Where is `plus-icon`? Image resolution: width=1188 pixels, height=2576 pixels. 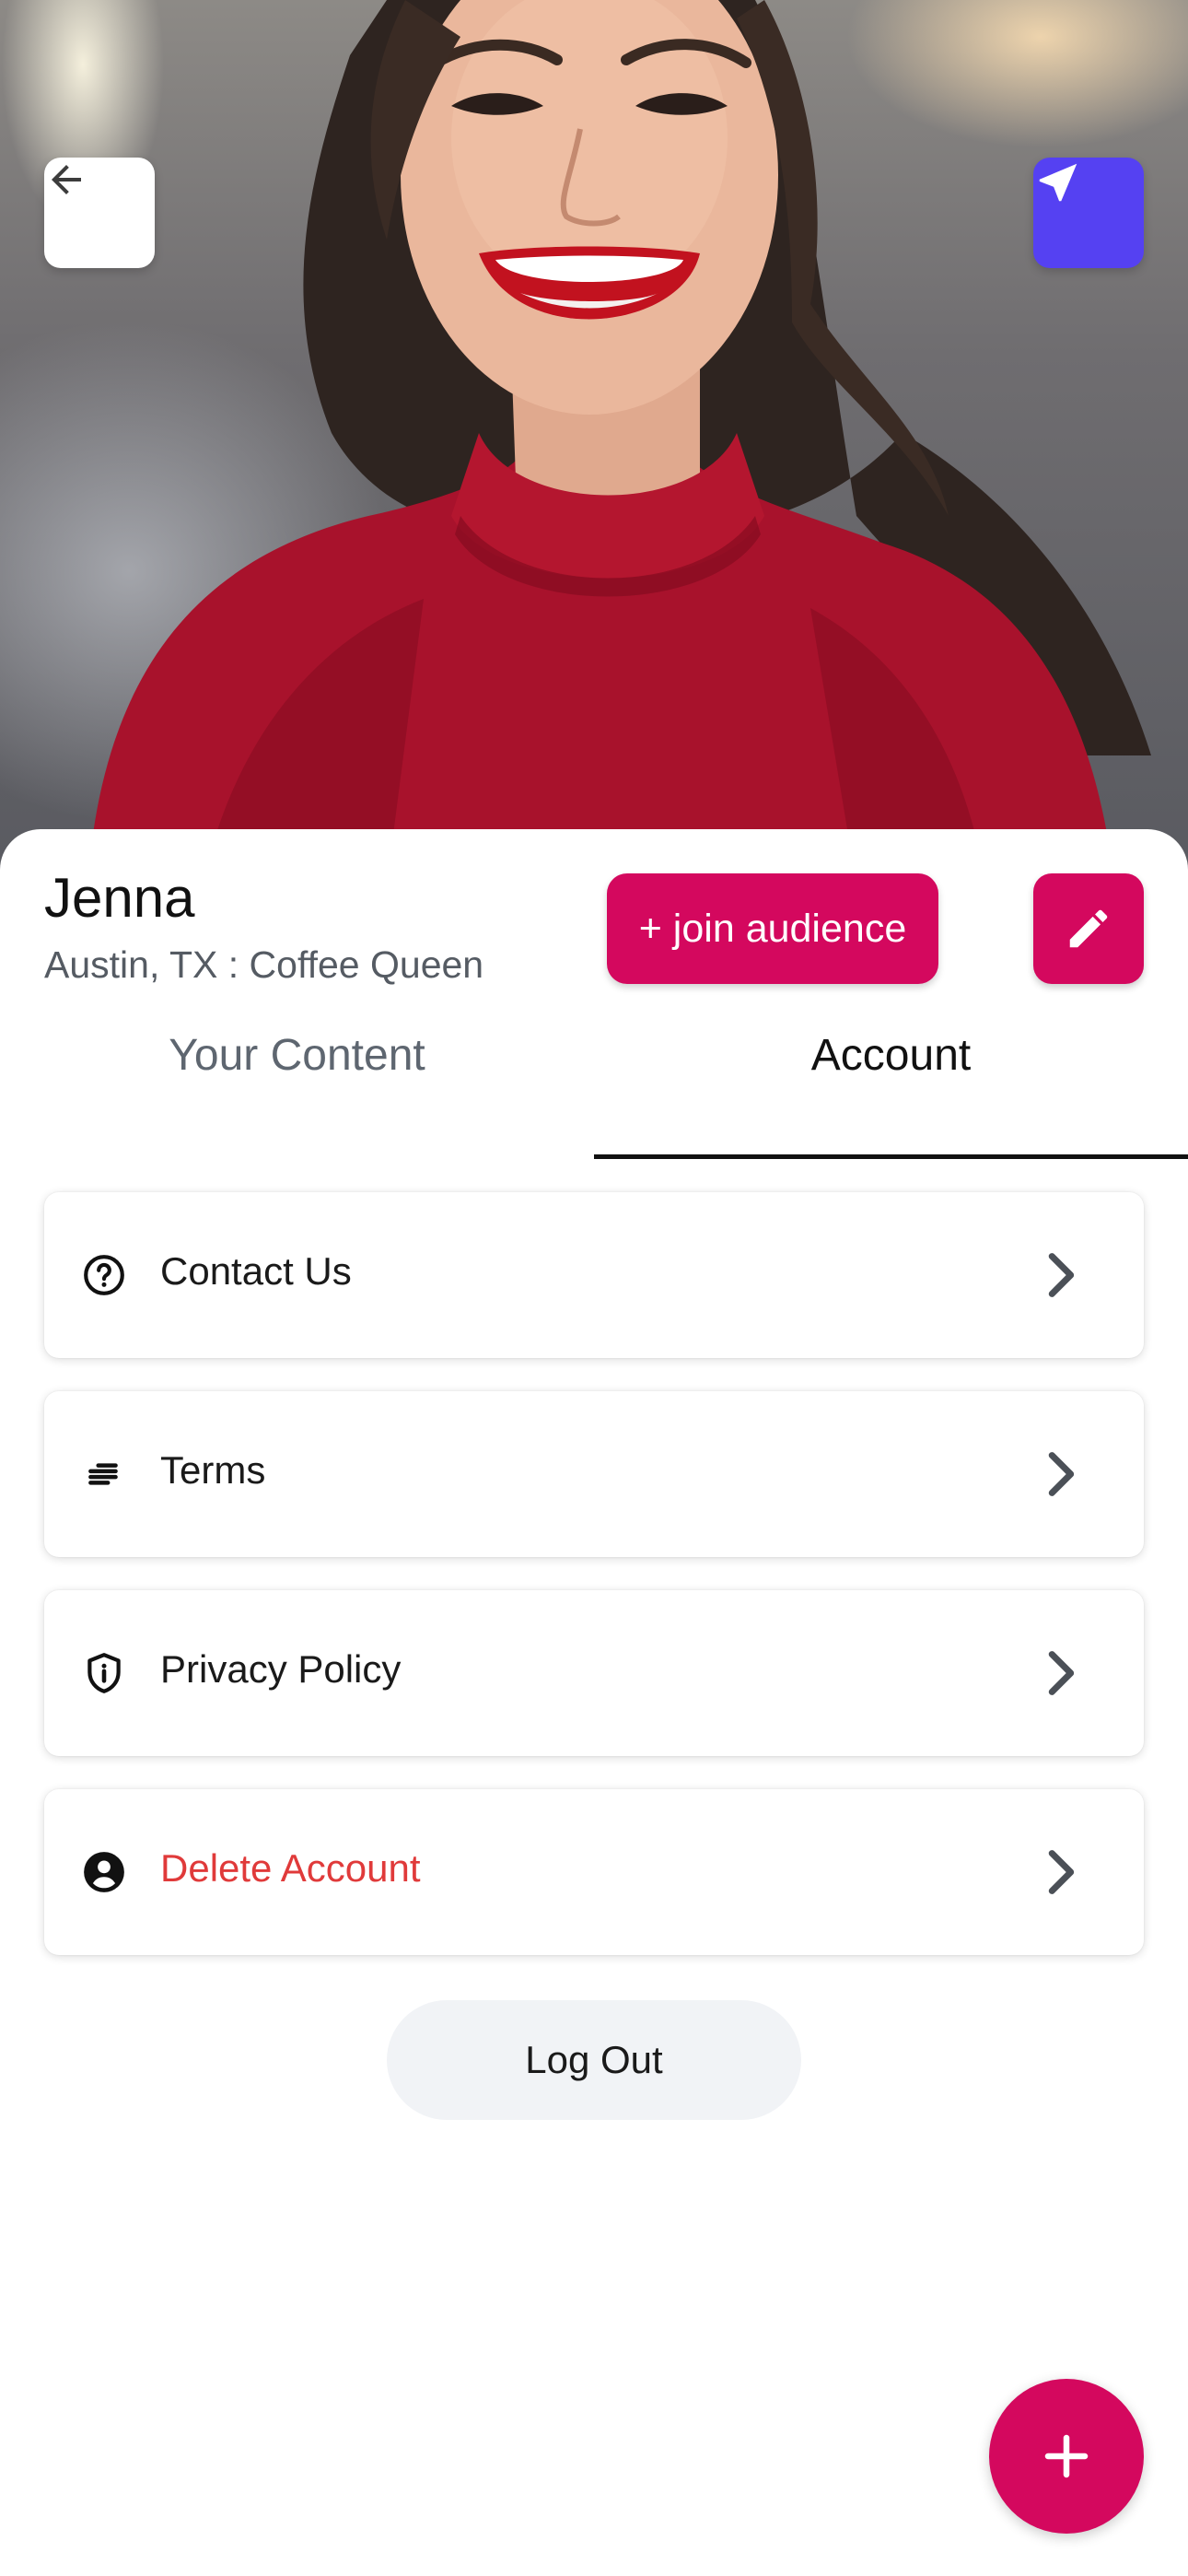 plus-icon is located at coordinates (1066, 2456).